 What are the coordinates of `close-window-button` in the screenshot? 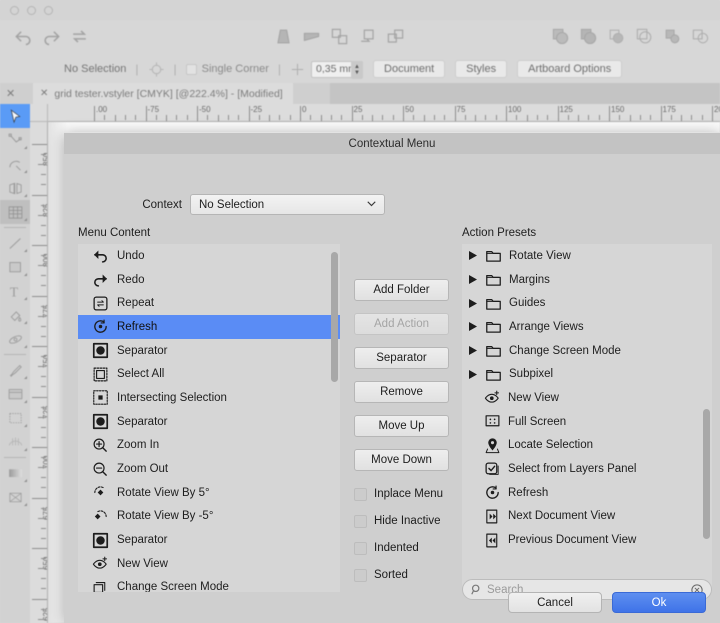 It's located at (14, 10).